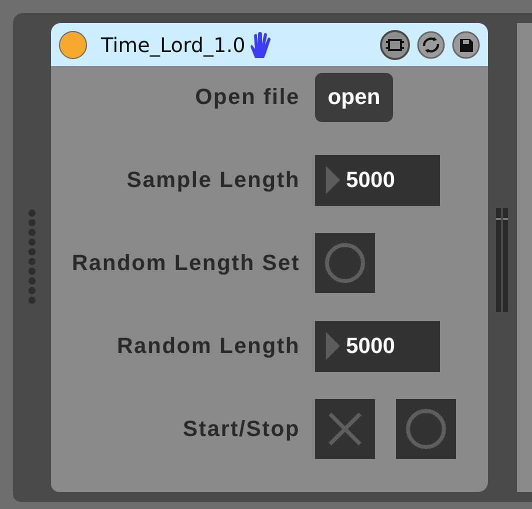 The height and width of the screenshot is (509, 532). I want to click on device-title: Time_Lord_1.0, so click(173, 44).